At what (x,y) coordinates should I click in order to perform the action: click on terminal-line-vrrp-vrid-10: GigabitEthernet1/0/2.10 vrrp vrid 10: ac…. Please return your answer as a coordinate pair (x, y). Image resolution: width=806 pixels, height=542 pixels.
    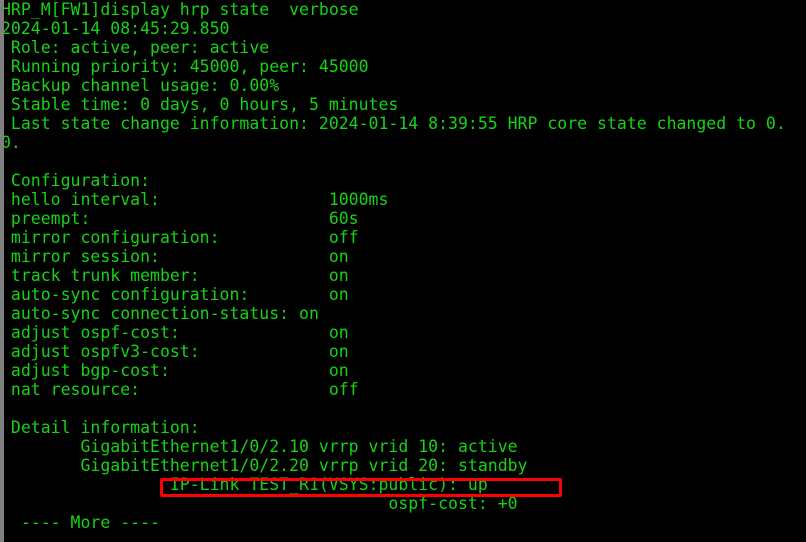
    Looking at the image, I should click on (259, 446).